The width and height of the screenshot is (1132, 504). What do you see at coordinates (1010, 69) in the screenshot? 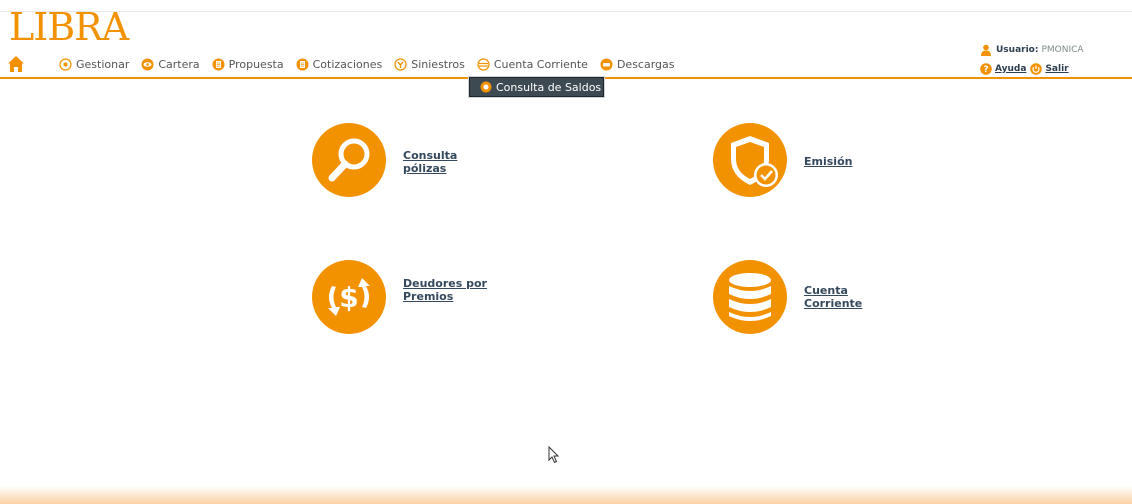
I see `help-link: Ayuda` at bounding box center [1010, 69].